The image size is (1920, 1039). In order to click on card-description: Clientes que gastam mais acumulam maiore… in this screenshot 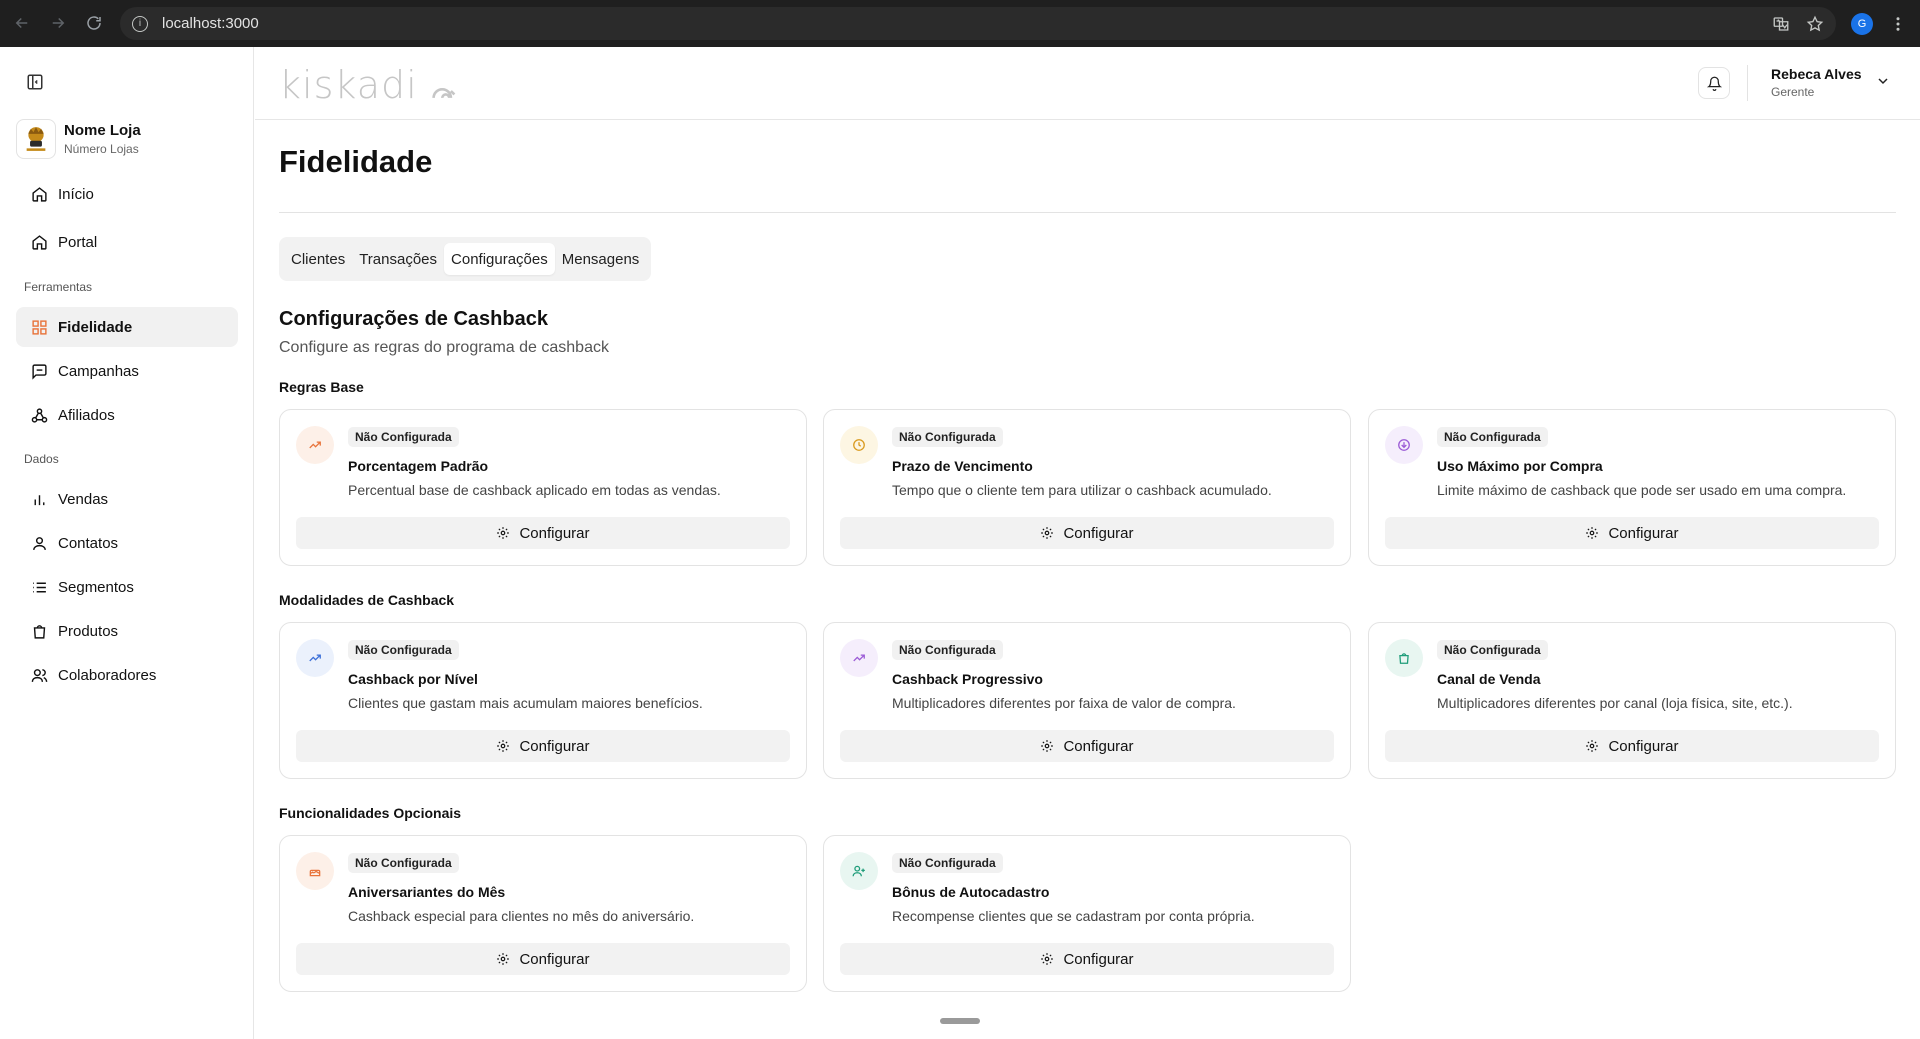, I will do `click(525, 703)`.